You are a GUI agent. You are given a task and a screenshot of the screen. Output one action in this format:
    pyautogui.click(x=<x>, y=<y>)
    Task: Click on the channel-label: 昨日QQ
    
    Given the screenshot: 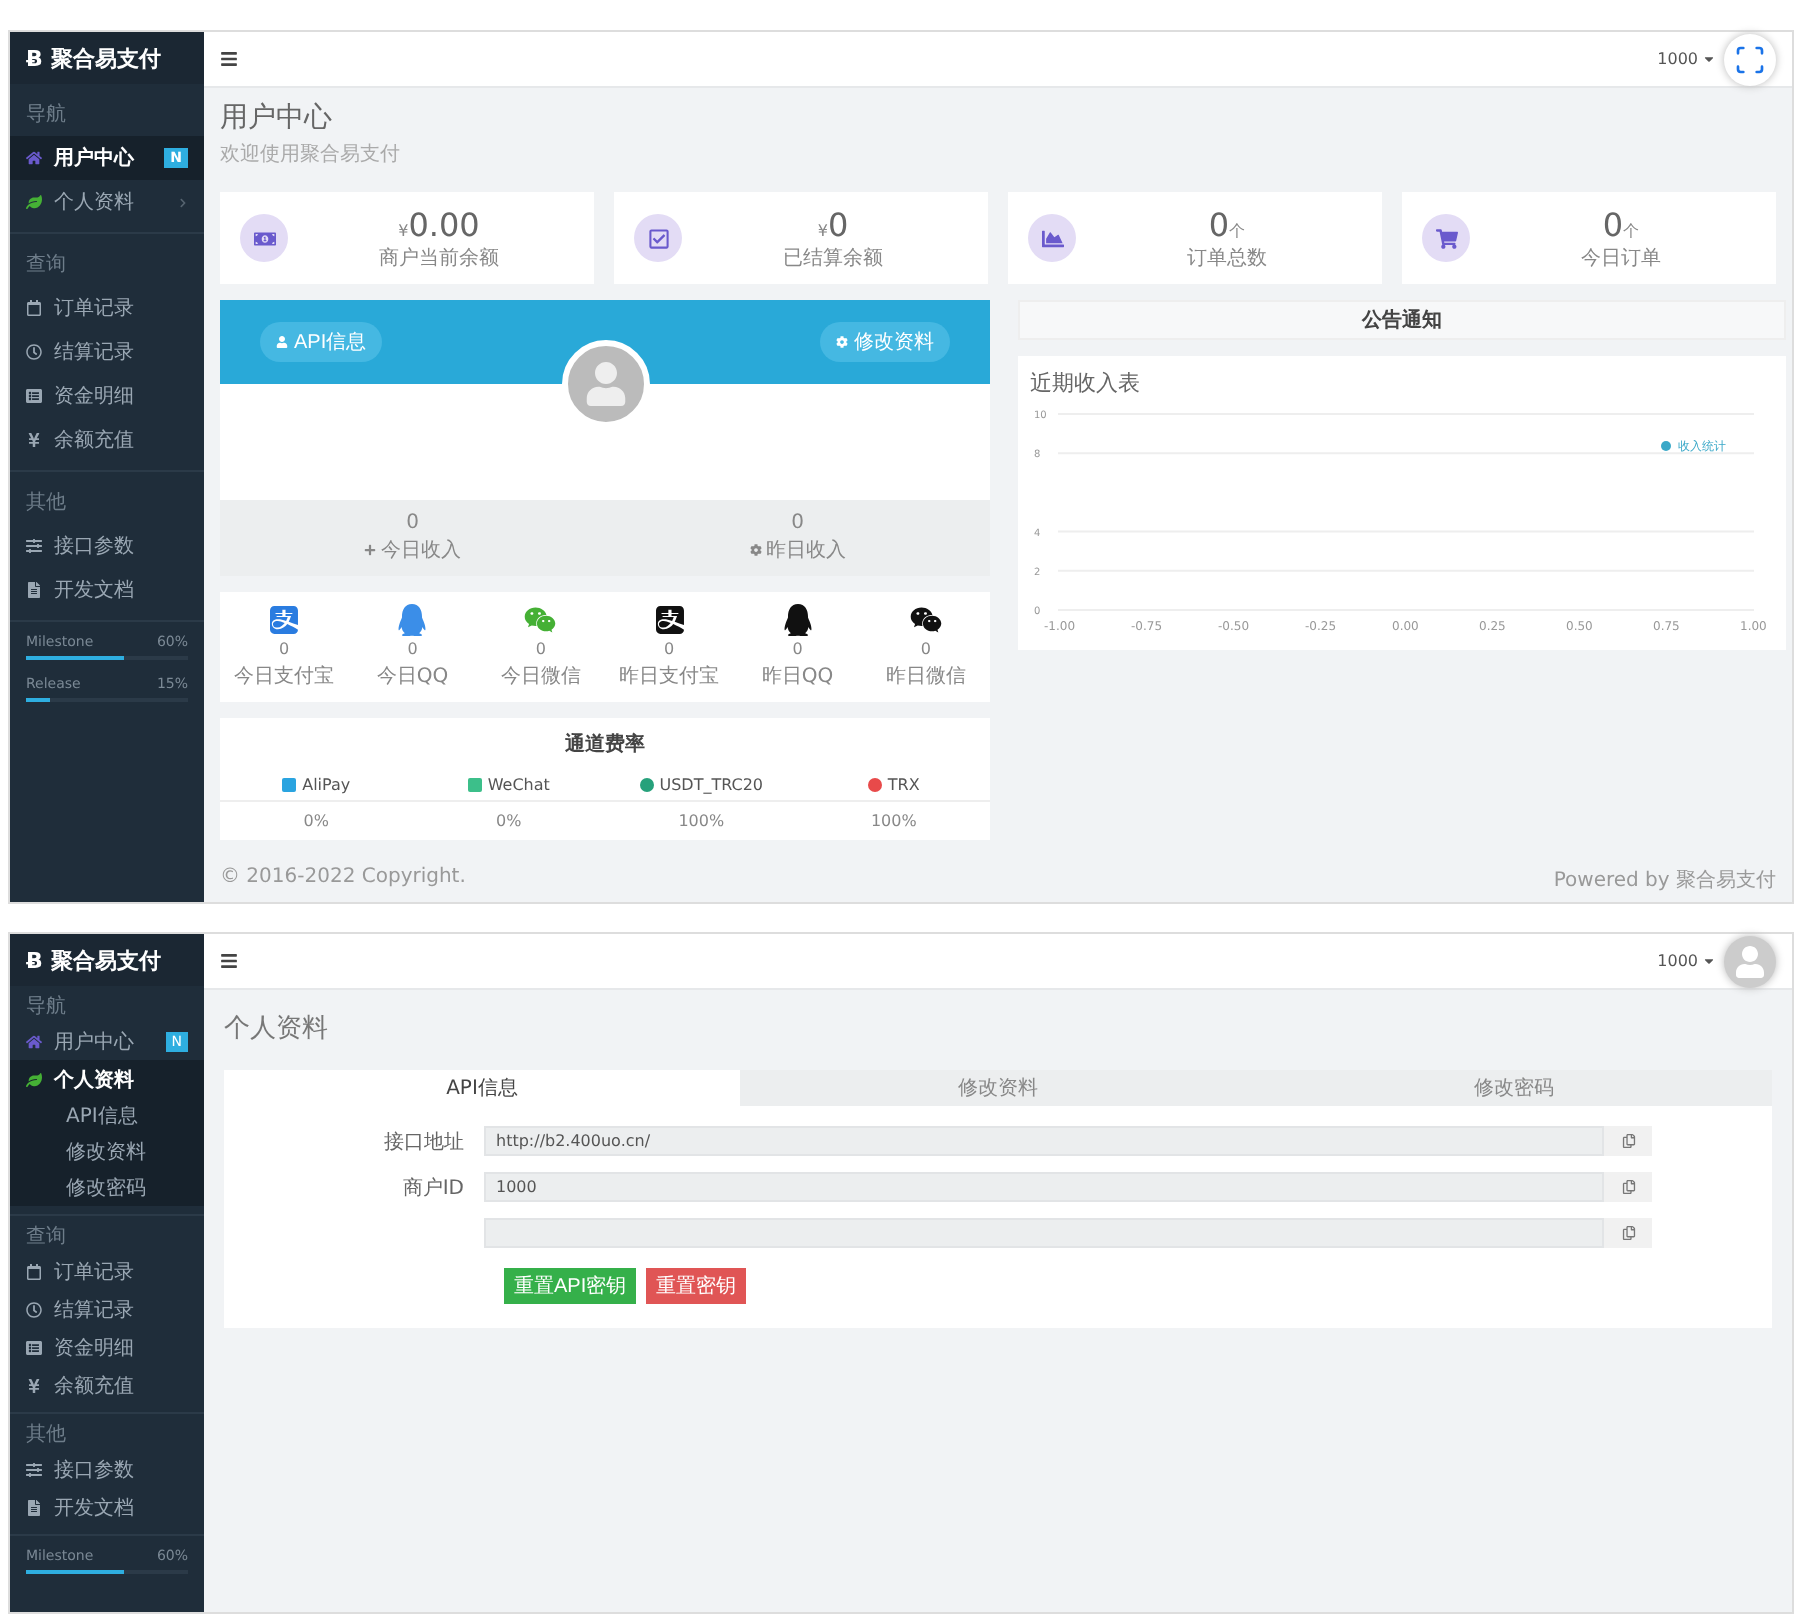 What is the action you would take?
    pyautogui.click(x=797, y=677)
    